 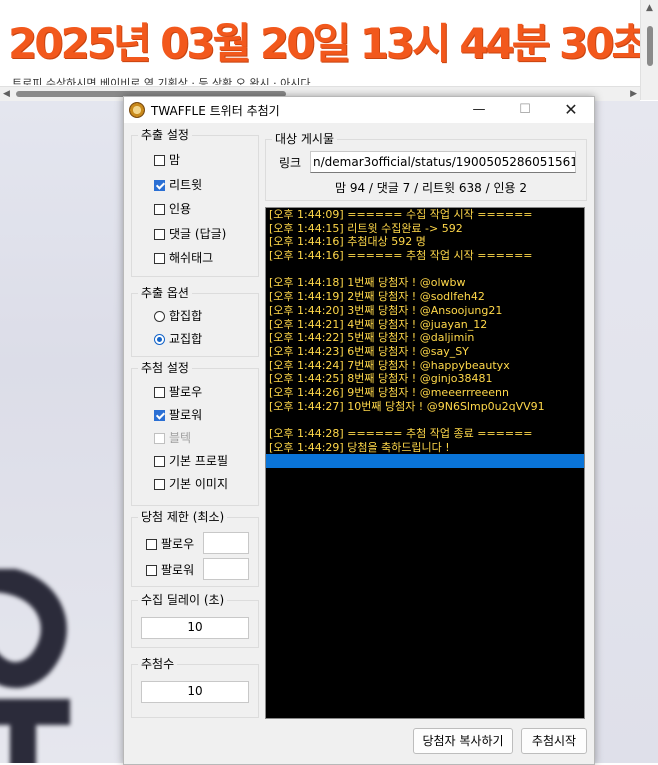 What do you see at coordinates (626, 432) in the screenshot?
I see `blurred-background-right` at bounding box center [626, 432].